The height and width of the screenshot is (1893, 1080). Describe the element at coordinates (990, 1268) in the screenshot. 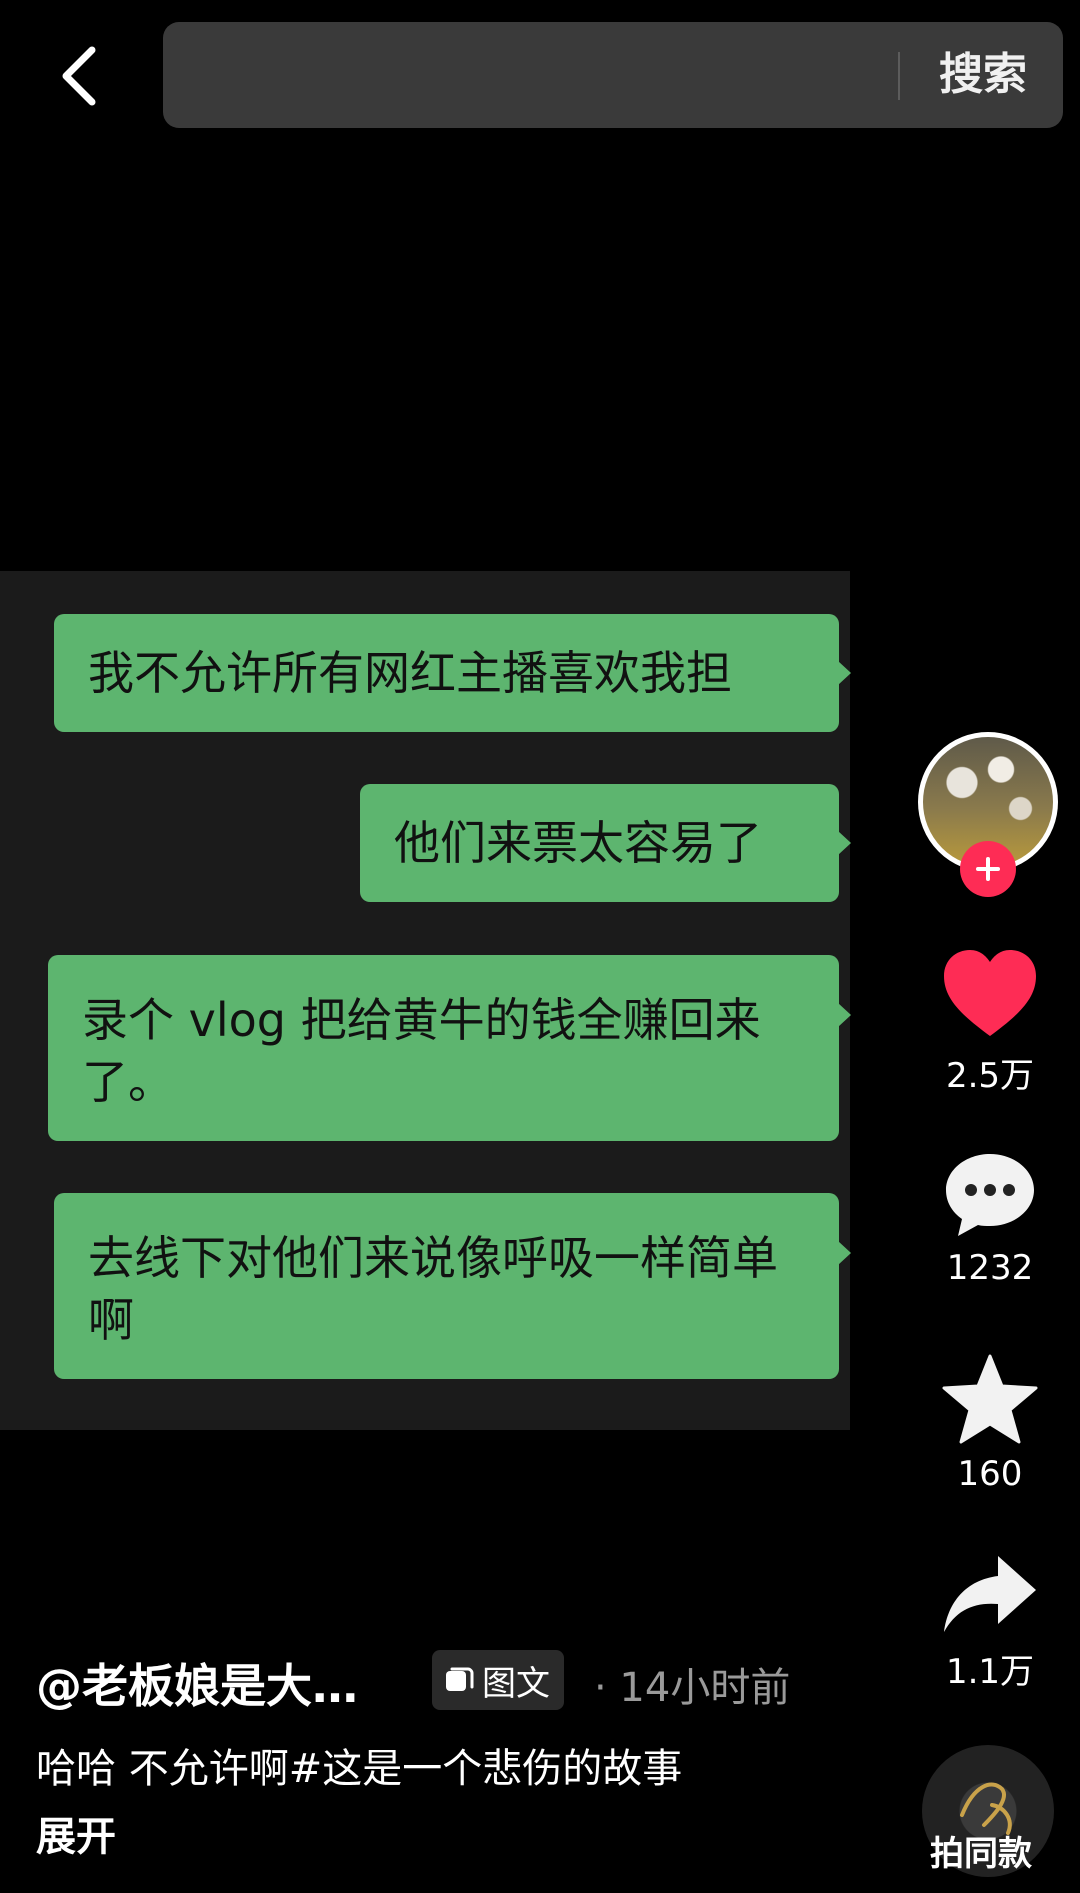

I see `comment-count: 1232` at that location.